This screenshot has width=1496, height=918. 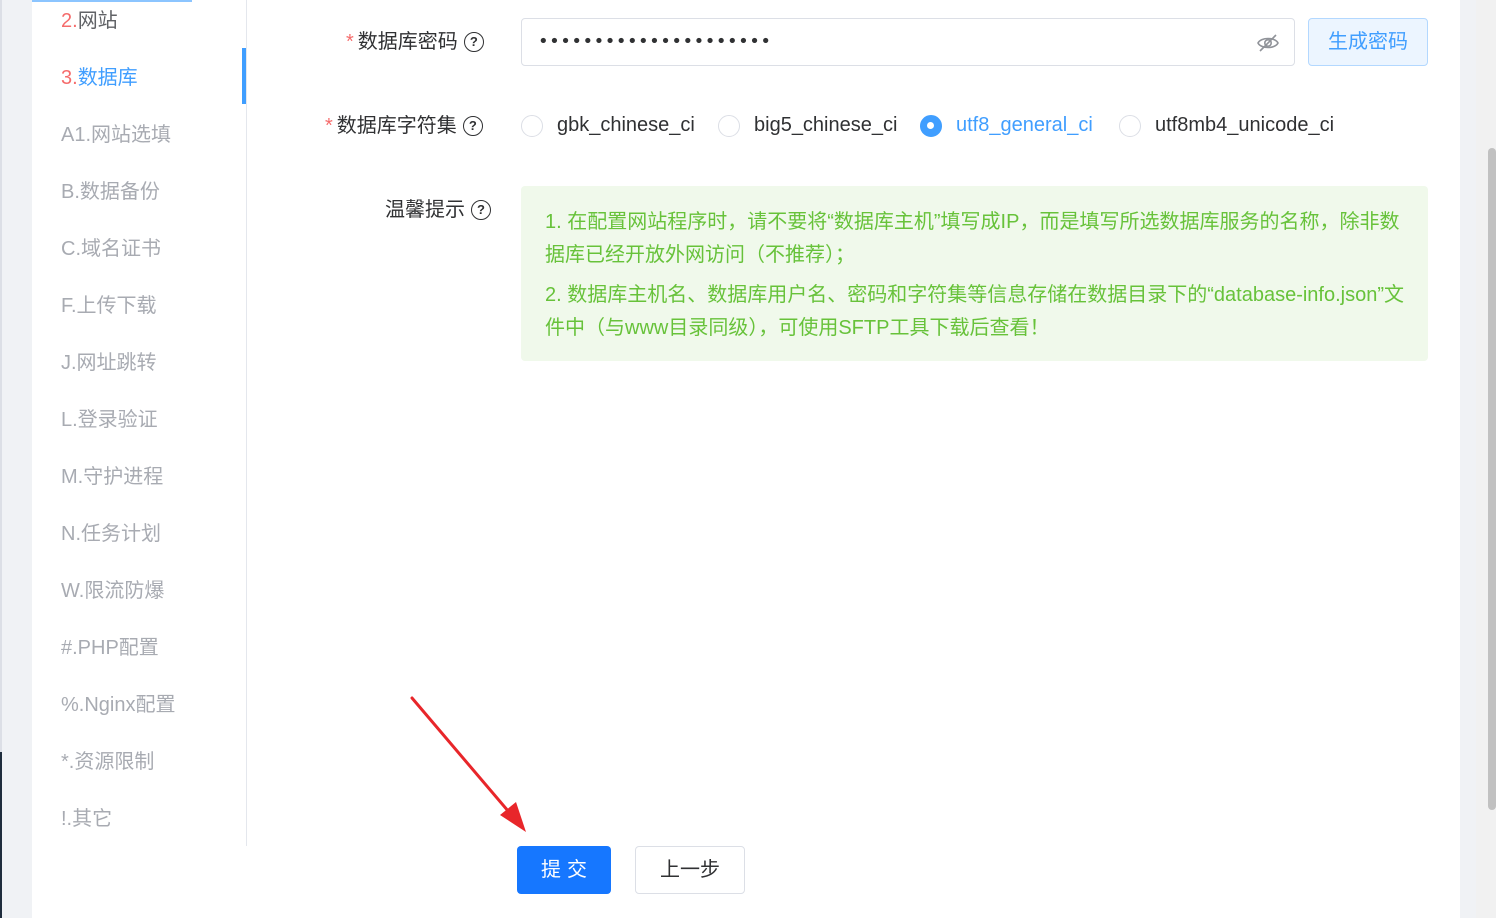 What do you see at coordinates (110, 192) in the screenshot?
I see `sidebar-item-data-backup: B.数据备份` at bounding box center [110, 192].